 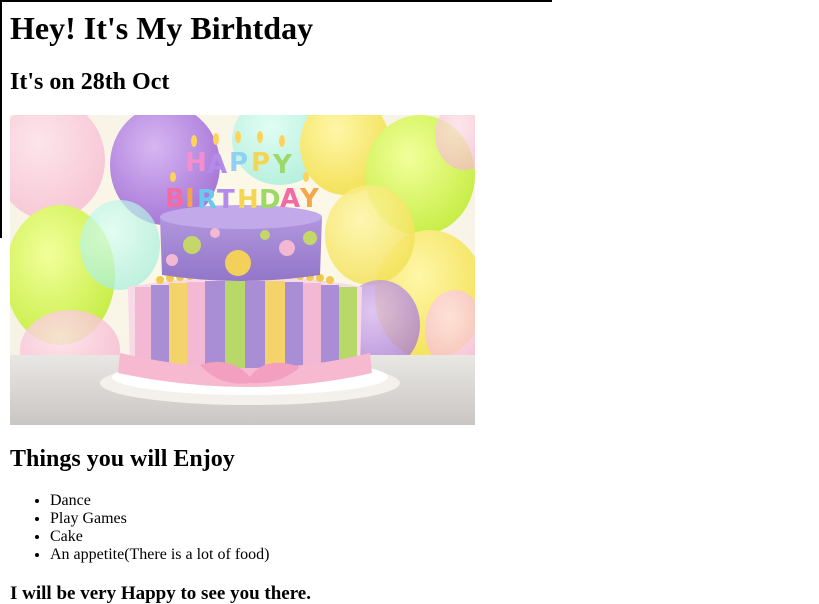 I want to click on list-item: Cake, so click(x=159, y=537).